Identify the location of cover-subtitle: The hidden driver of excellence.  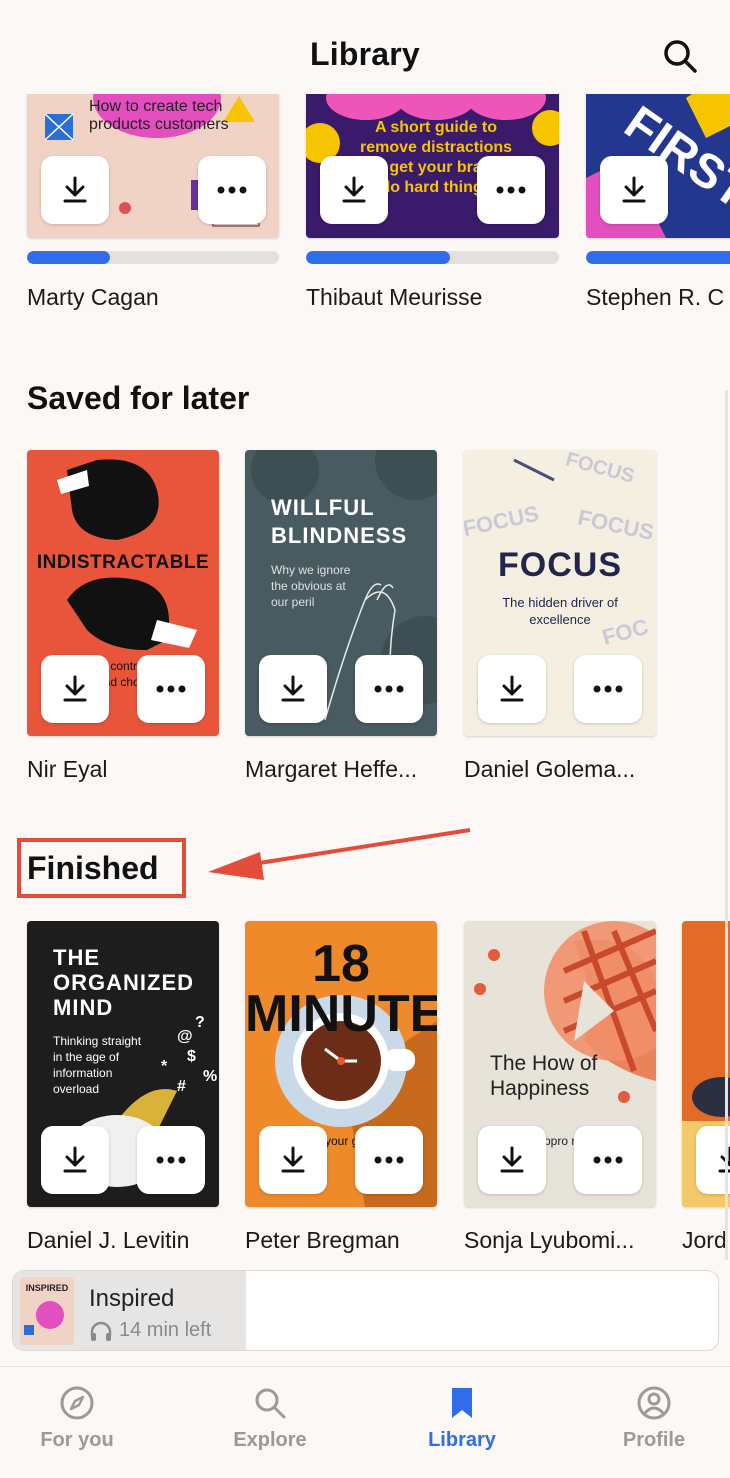
(560, 611).